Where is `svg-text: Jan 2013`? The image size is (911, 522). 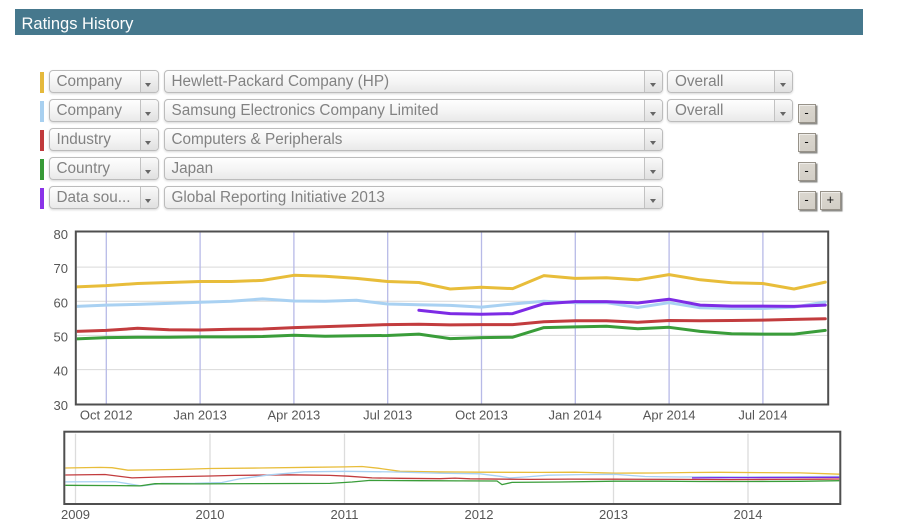 svg-text: Jan 2013 is located at coordinates (200, 415).